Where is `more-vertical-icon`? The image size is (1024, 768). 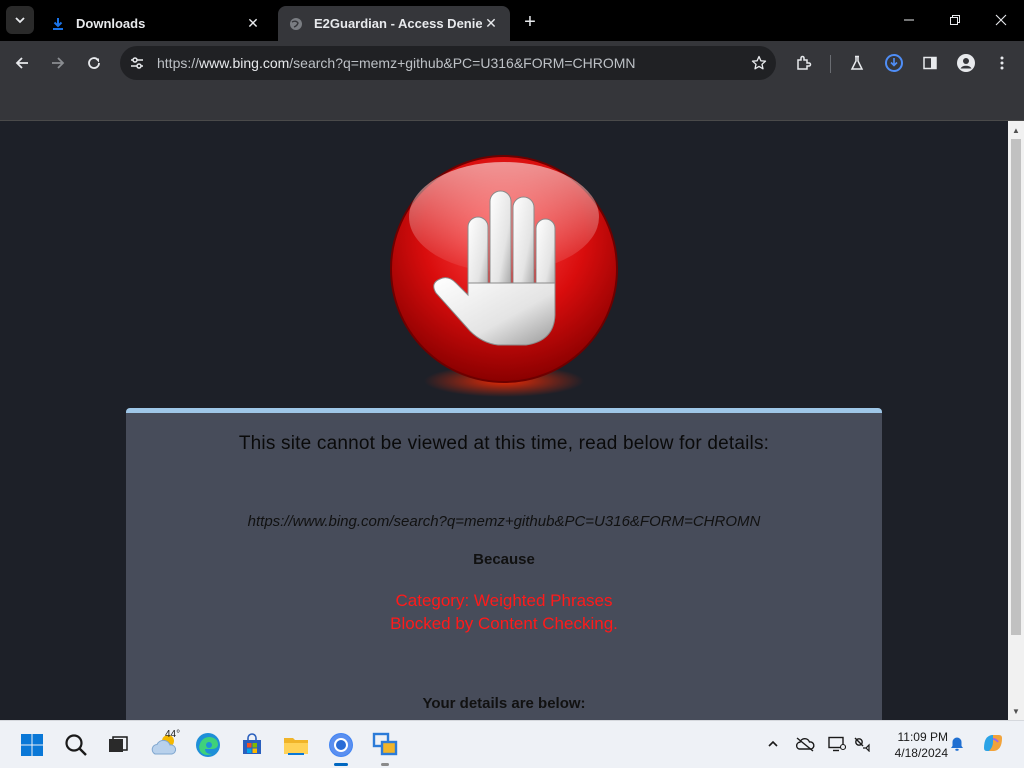
more-vertical-icon is located at coordinates (1002, 63).